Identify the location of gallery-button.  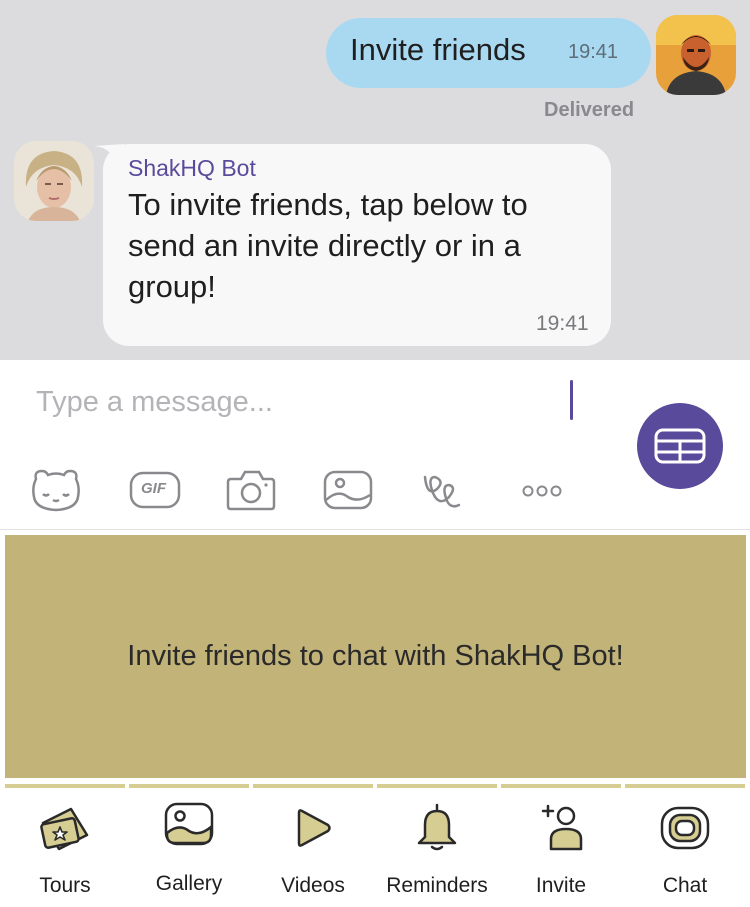
(348, 490).